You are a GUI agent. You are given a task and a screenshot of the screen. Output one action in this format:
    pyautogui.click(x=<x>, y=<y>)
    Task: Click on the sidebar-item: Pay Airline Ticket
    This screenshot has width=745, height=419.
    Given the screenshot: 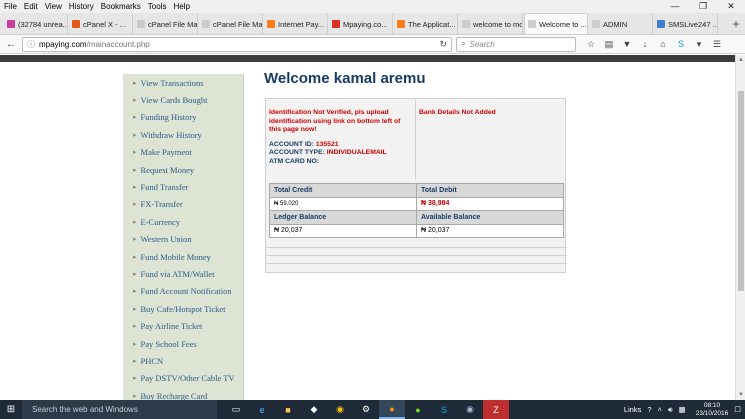 What is the action you would take?
    pyautogui.click(x=183, y=325)
    